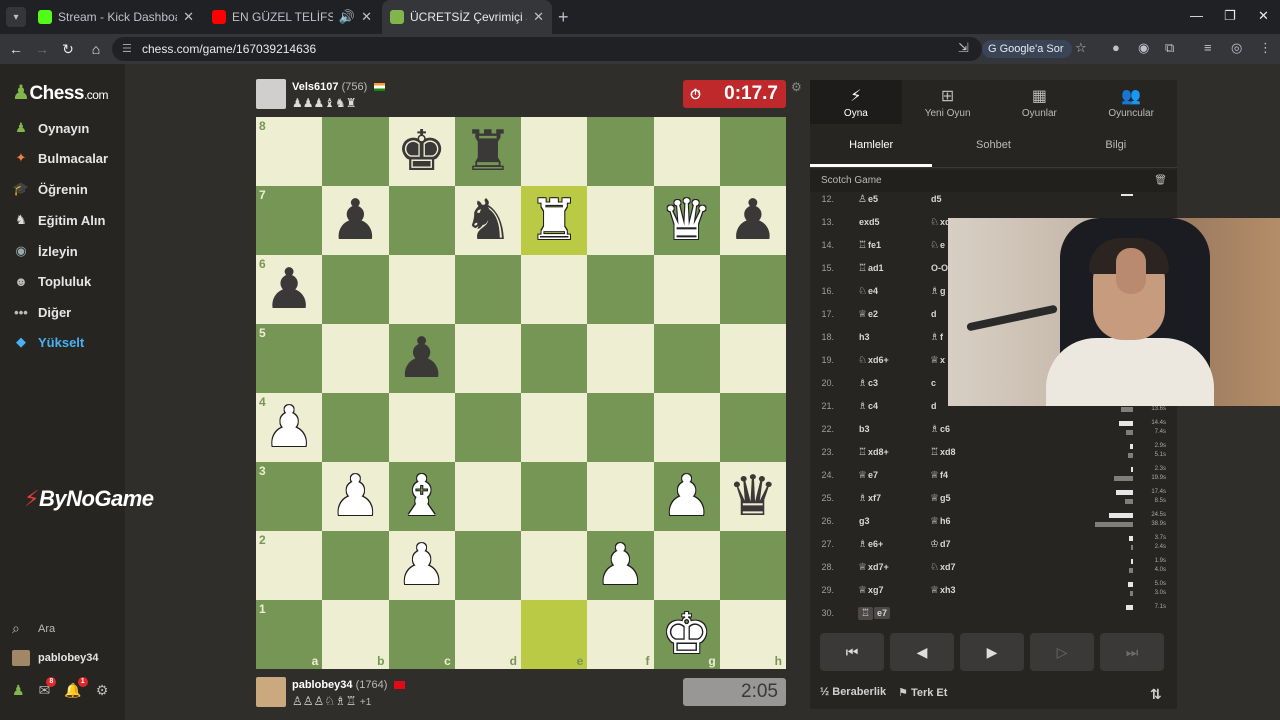 The height and width of the screenshot is (720, 1280). I want to click on black-move, so click(930, 613).